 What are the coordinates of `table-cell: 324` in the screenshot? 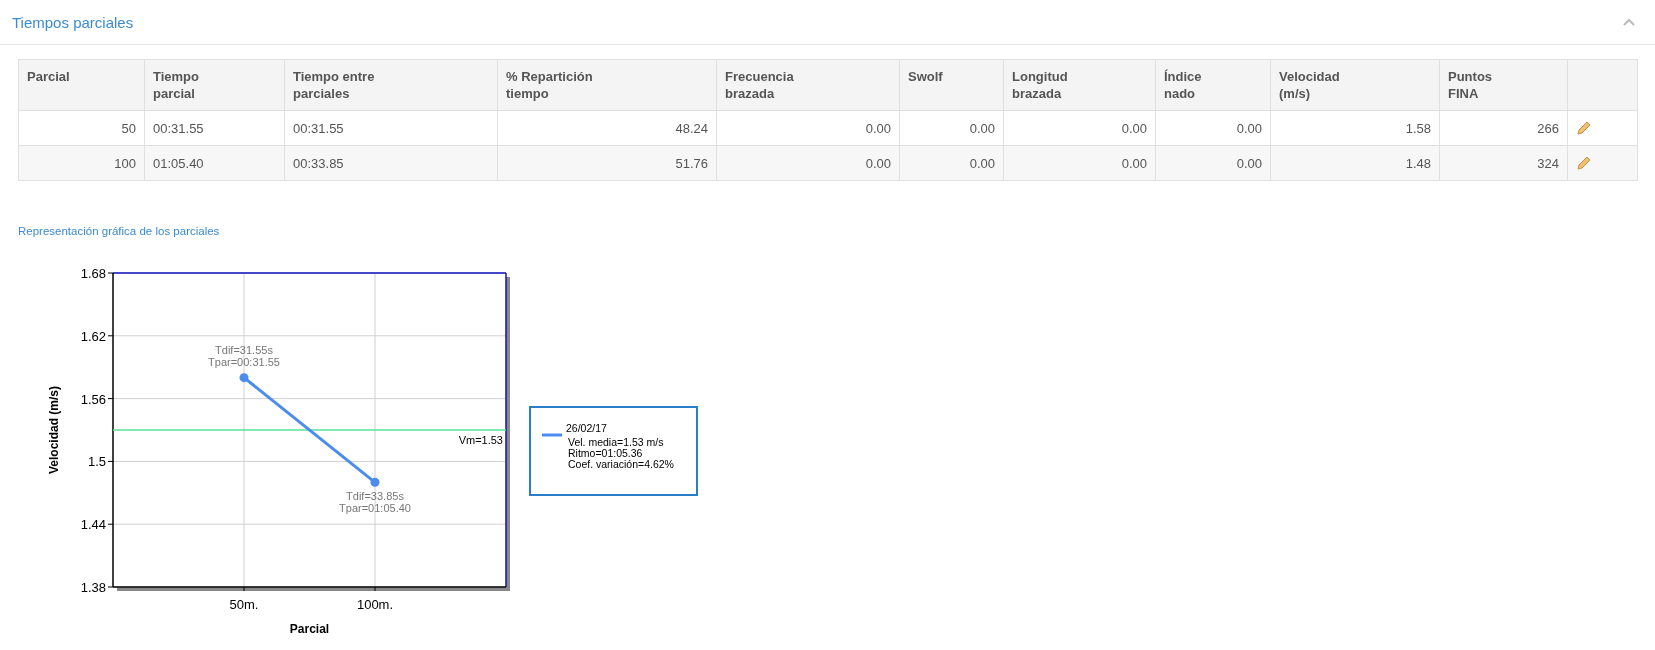 It's located at (1503, 163).